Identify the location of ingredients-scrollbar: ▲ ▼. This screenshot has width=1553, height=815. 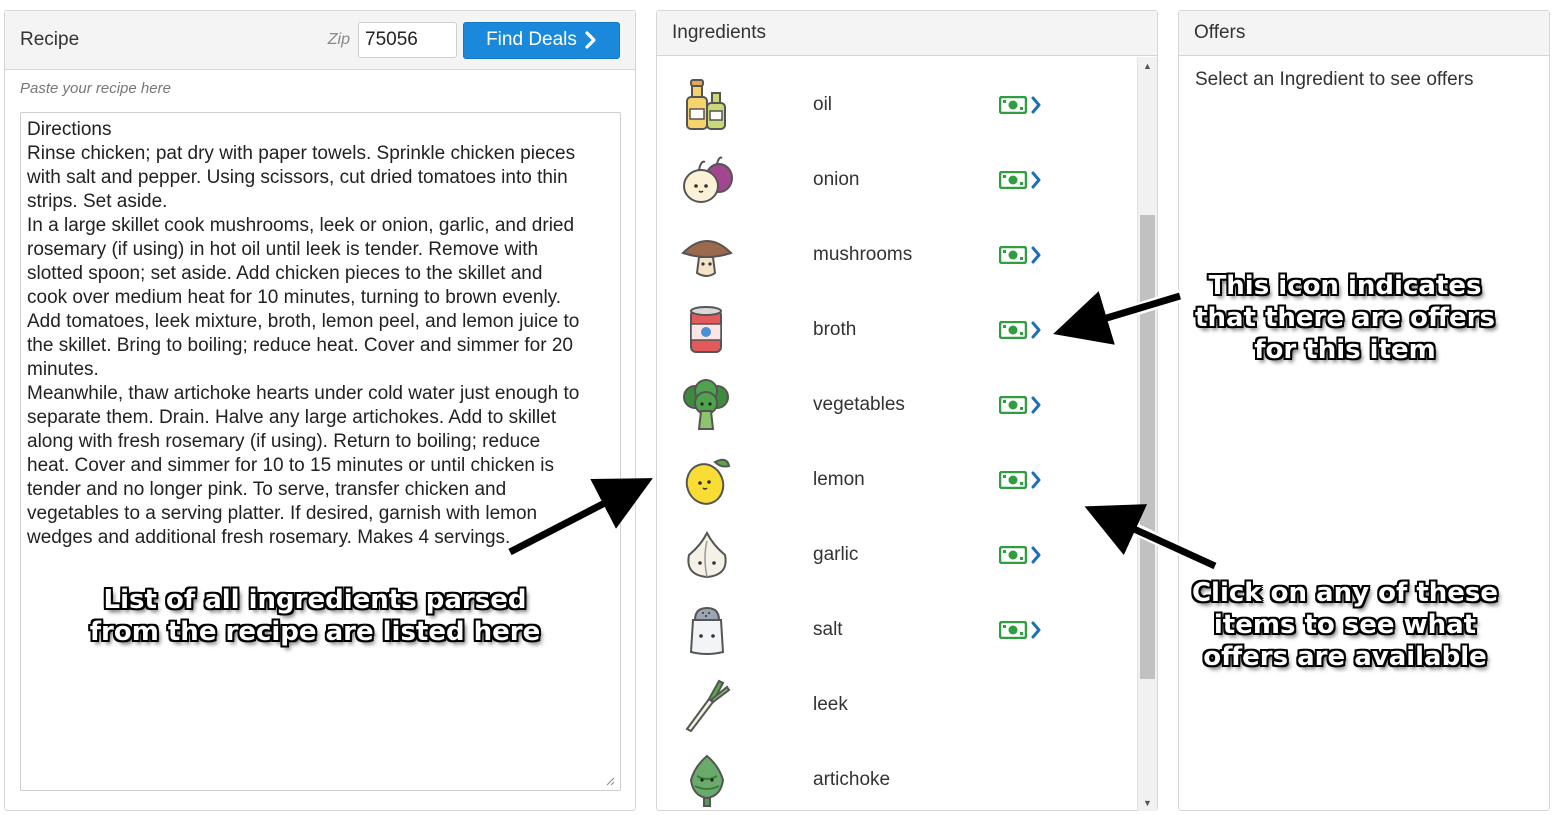
(1147, 434).